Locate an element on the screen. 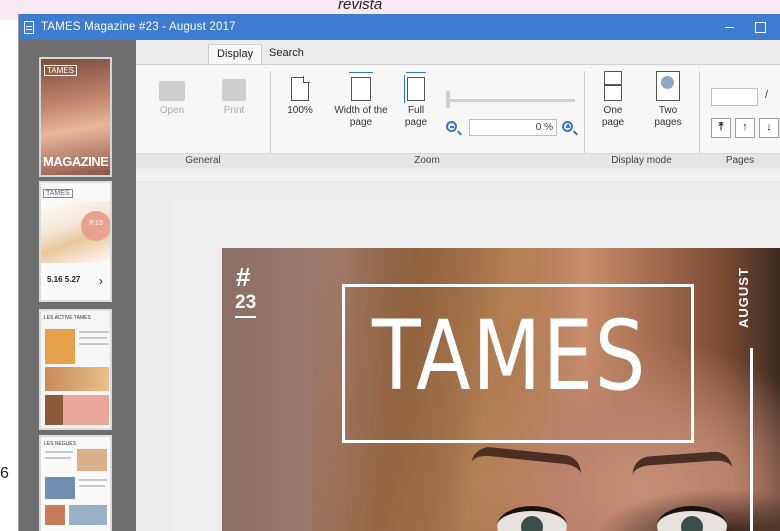 The height and width of the screenshot is (531, 780). maximize-button is located at coordinates (760, 27).